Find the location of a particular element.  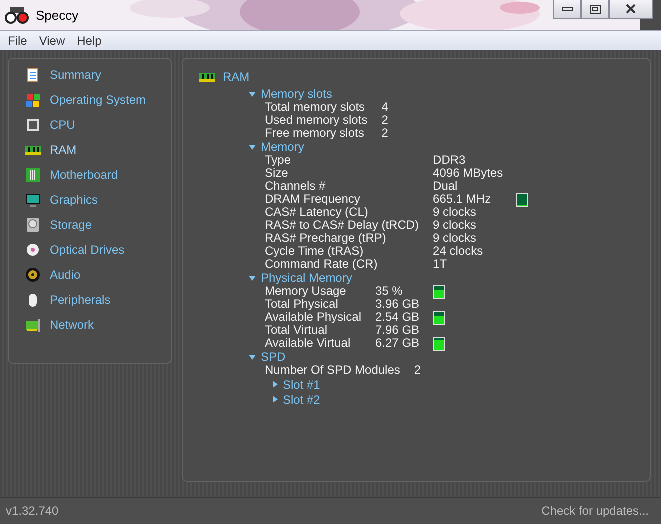

property-label: Memory Usage is located at coordinates (305, 291).